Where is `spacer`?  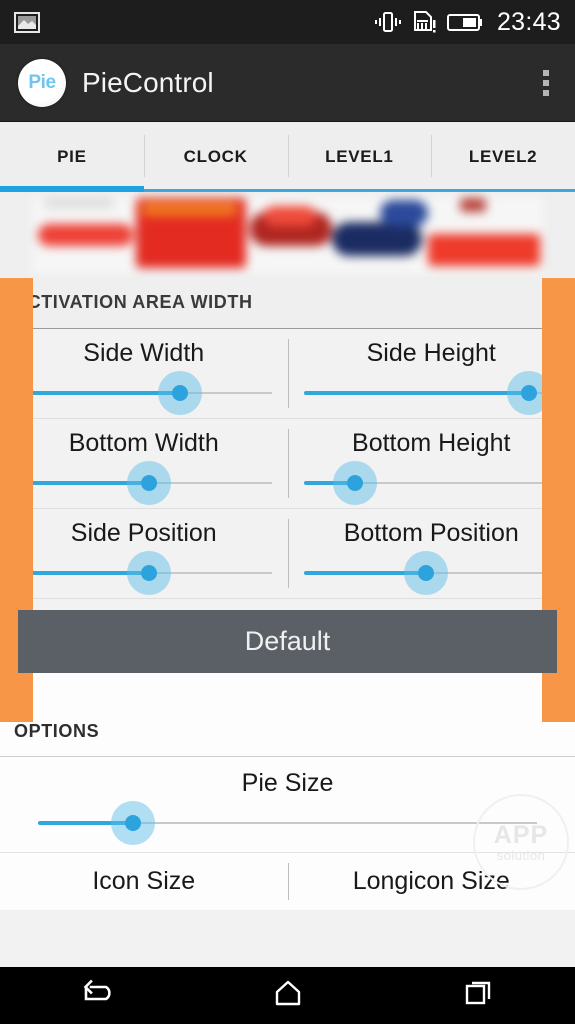 spacer is located at coordinates (287, 690).